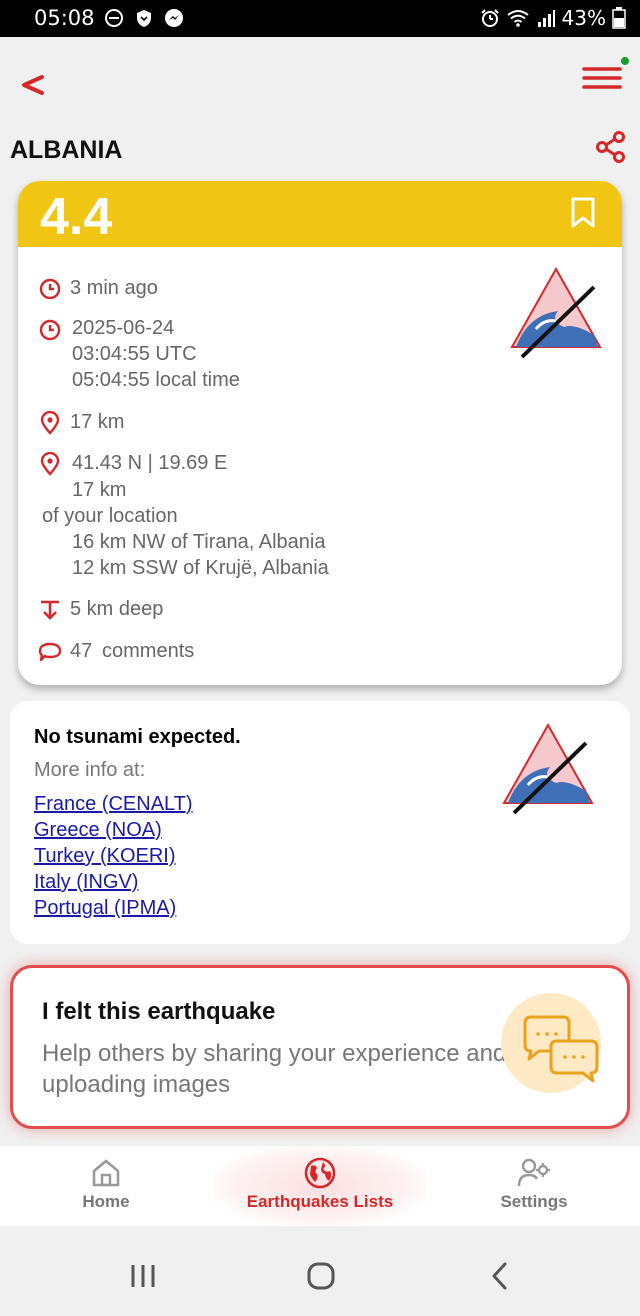 The height and width of the screenshot is (1316, 640). Describe the element at coordinates (320, 1201) in the screenshot. I see `nav-earthquakes-lists-label: Earthquakes Lists` at that location.